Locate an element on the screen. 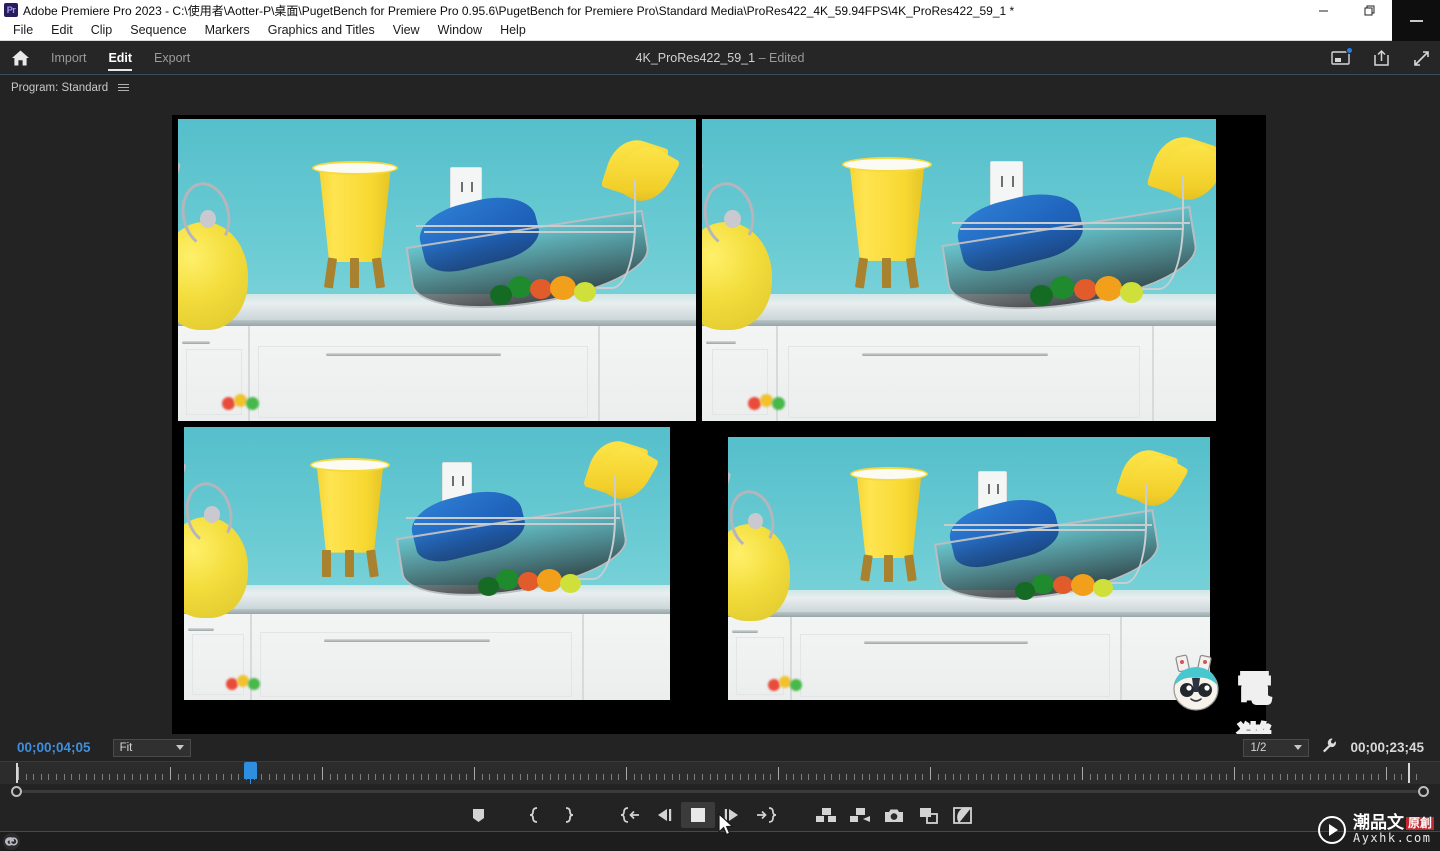  monitor-zoom-scrollbar is located at coordinates (720, 791).